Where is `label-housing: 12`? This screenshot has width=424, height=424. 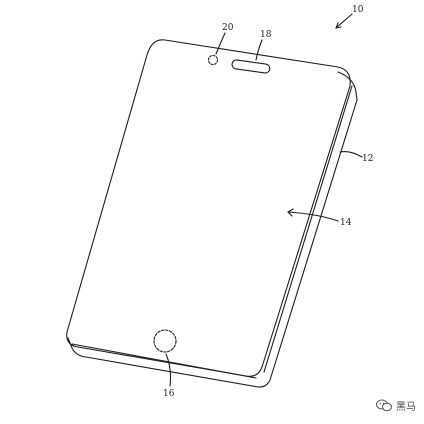
label-housing: 12 is located at coordinates (367, 159).